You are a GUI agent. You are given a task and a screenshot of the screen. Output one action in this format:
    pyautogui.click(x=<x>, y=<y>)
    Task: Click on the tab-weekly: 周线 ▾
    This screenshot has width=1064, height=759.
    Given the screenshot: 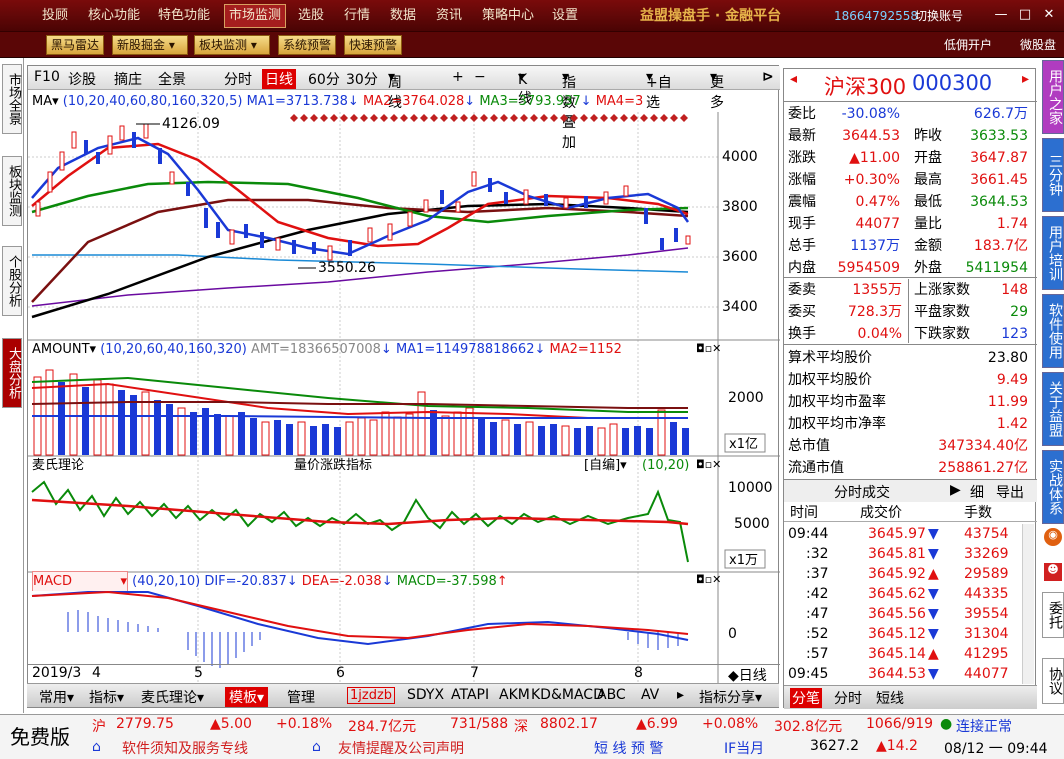 What is the action you would take?
    pyautogui.click(x=395, y=90)
    